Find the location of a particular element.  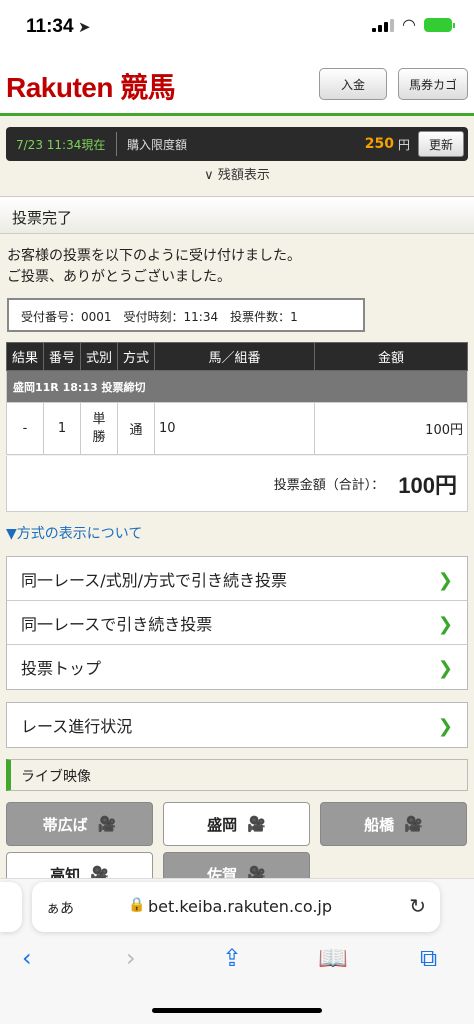

clock: 11:34 is located at coordinates (50, 26).